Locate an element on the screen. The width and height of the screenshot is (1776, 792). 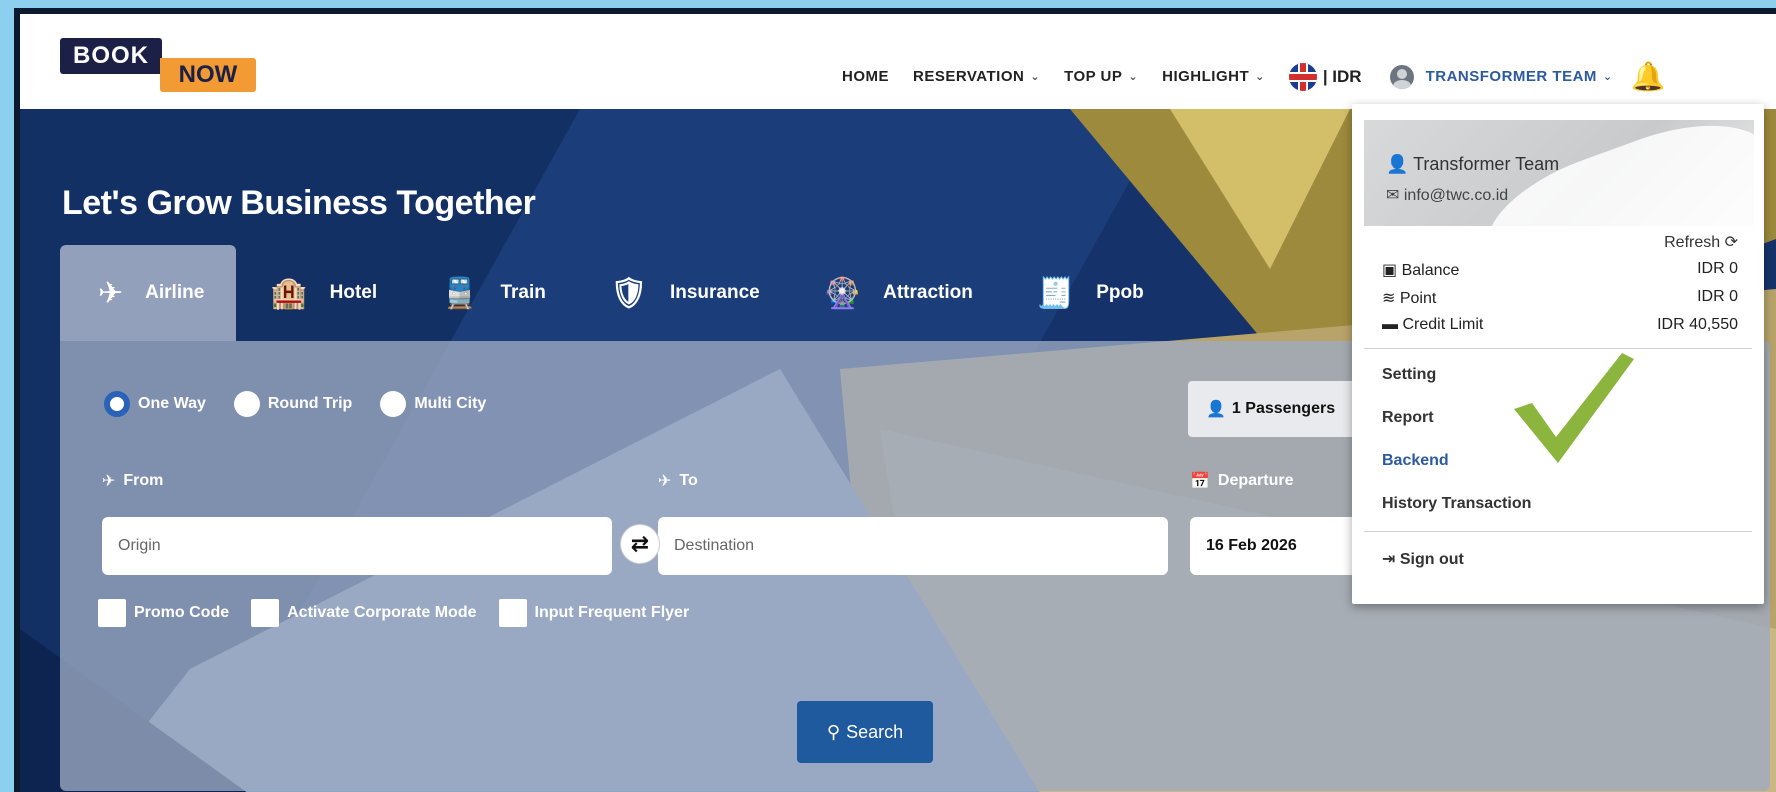
search-button: ⚲ Search is located at coordinates (865, 732).